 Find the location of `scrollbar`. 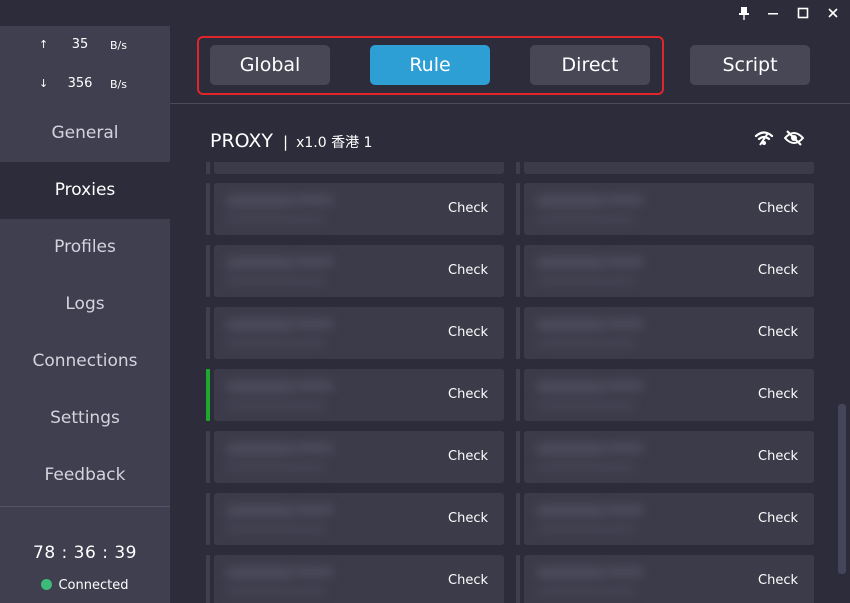

scrollbar is located at coordinates (842, 489).